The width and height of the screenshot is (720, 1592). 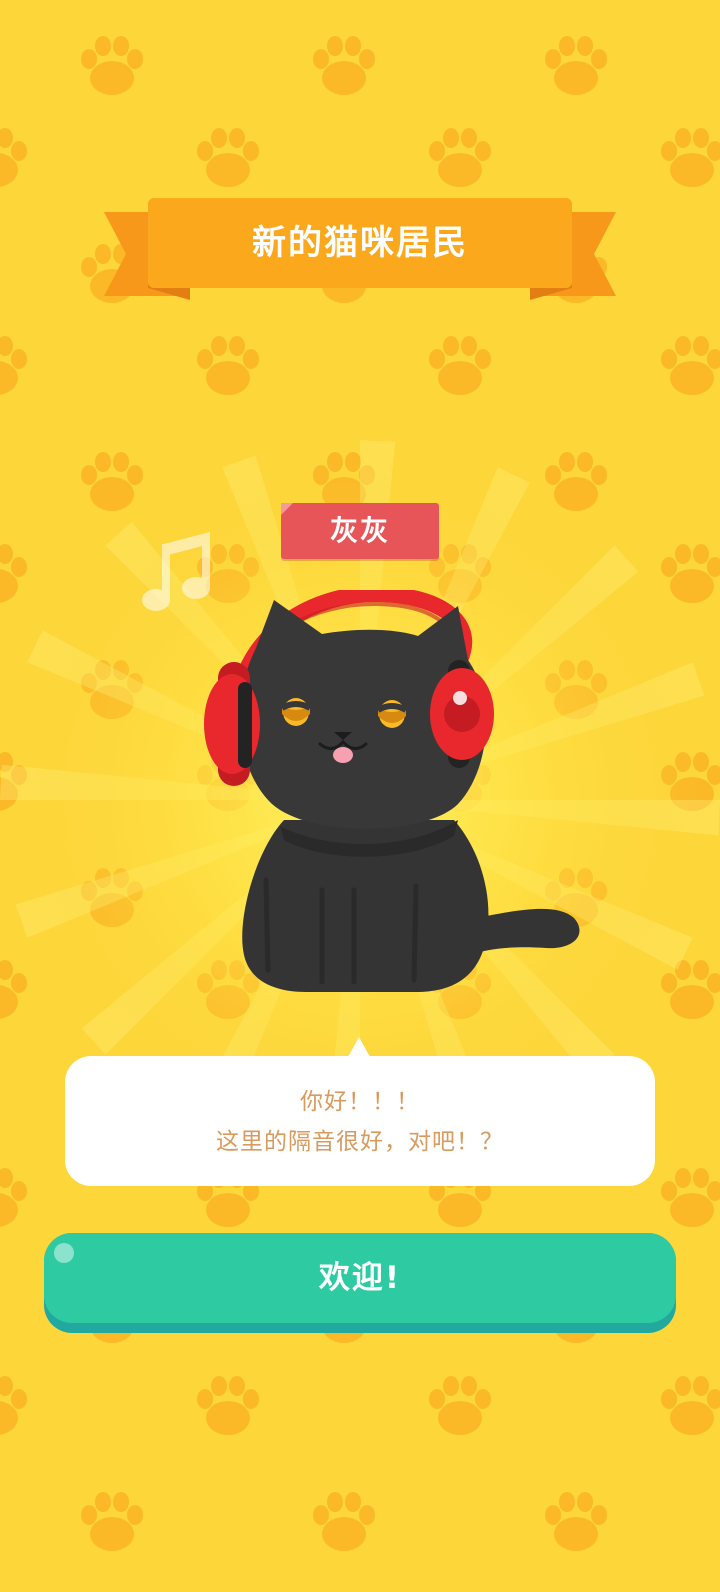 I want to click on welcome-button: 欢迎!, so click(x=360, y=1283).